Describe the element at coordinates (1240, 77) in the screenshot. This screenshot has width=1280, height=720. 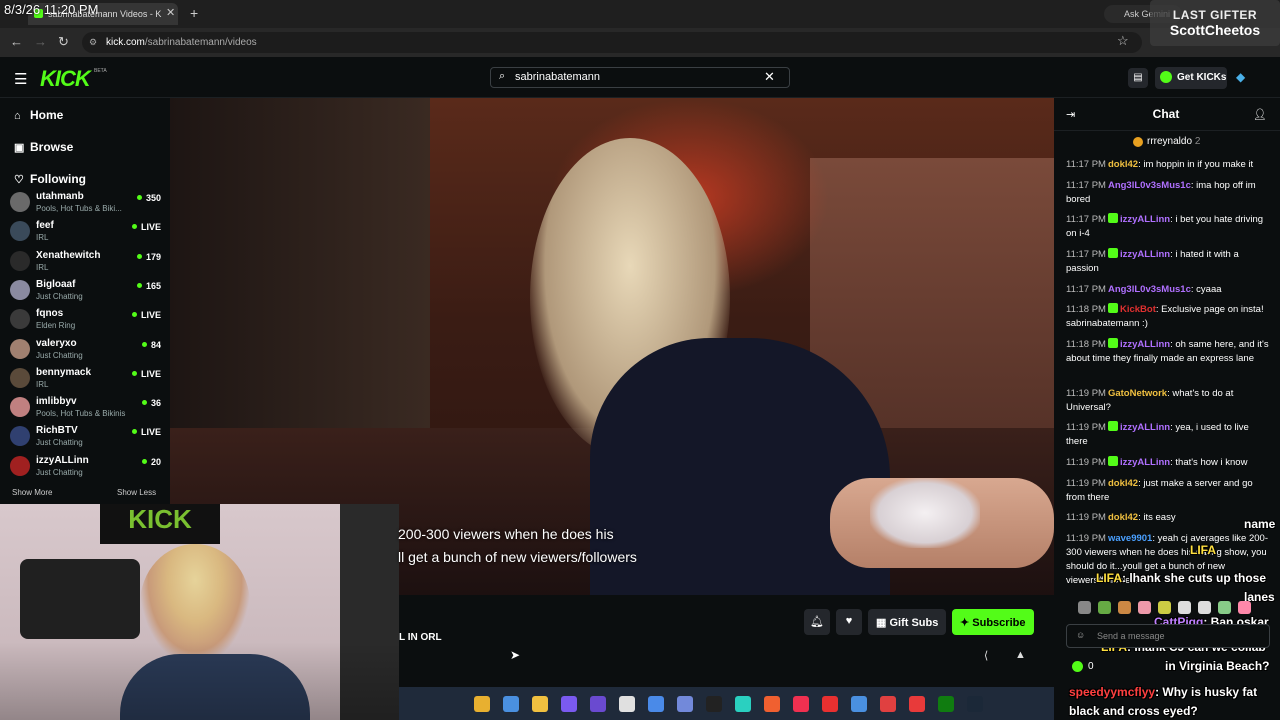
I see `user-avatar: ◆` at that location.